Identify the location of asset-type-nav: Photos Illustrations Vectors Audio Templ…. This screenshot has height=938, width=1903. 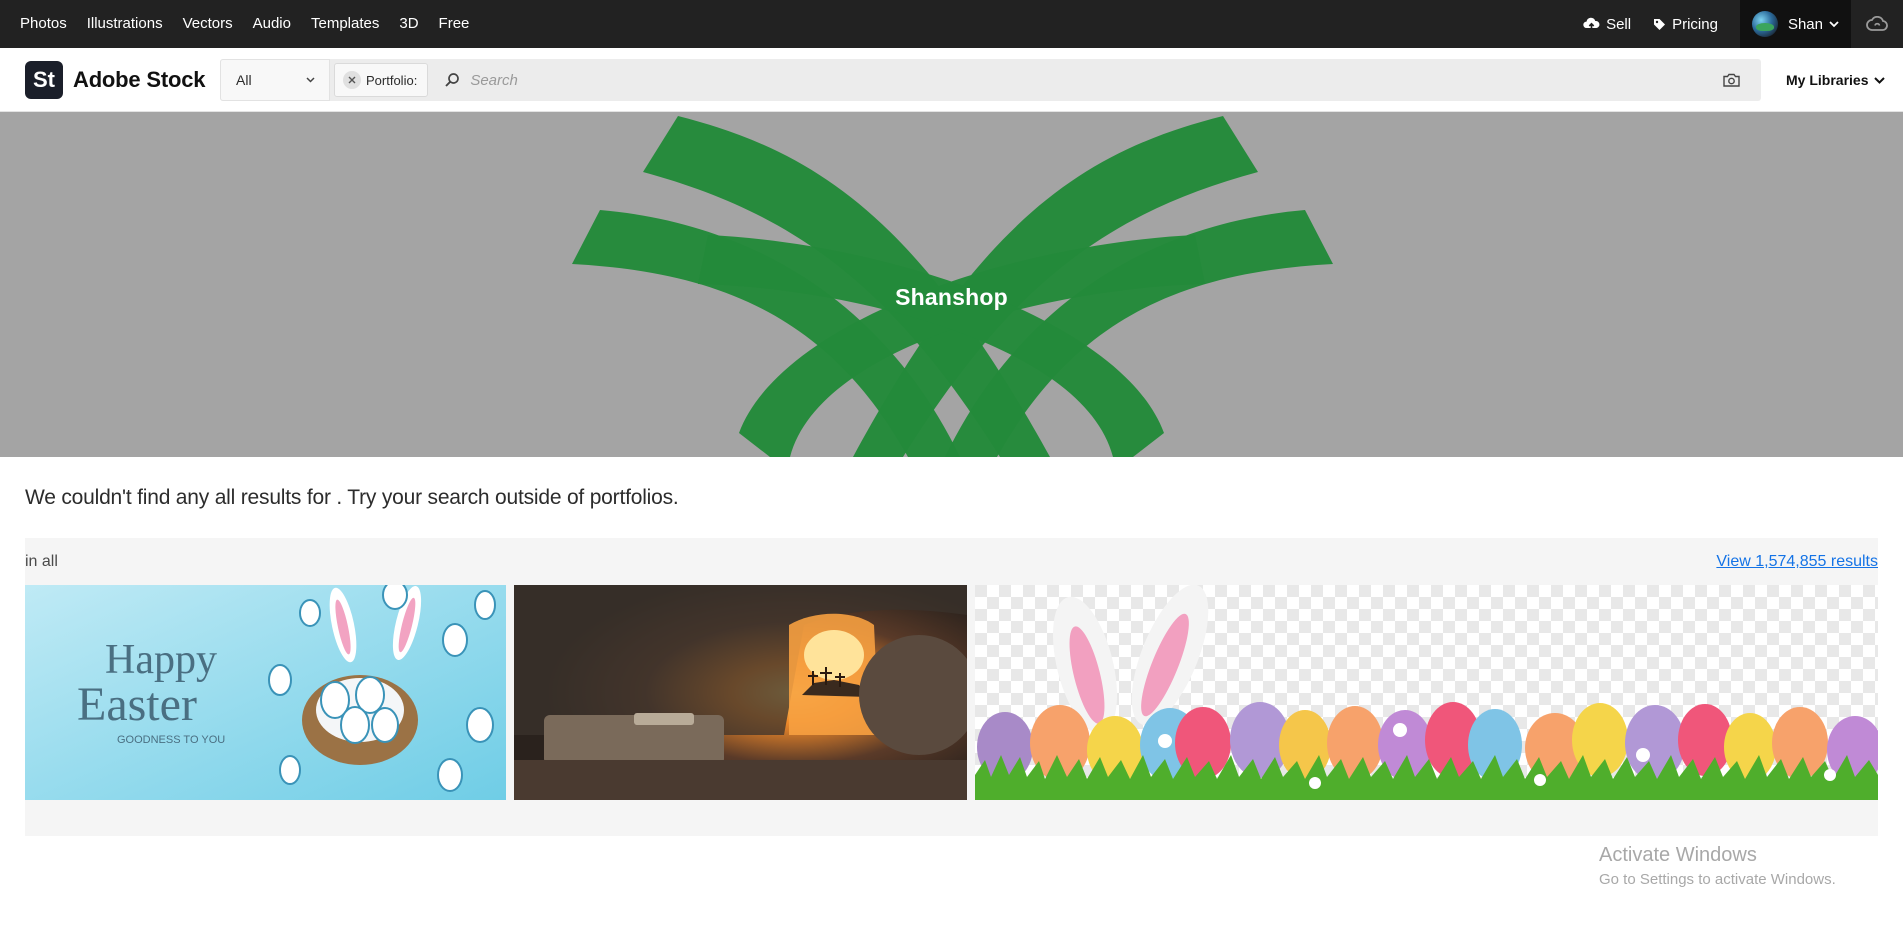
(244, 24).